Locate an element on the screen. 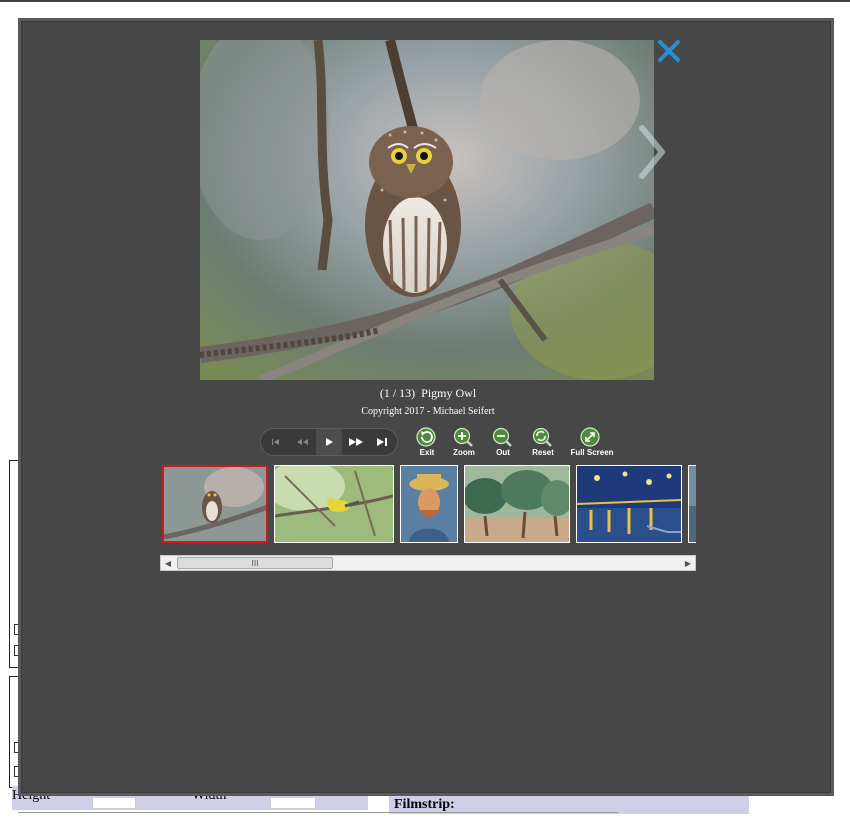 Image resolution: width=850 pixels, height=819 pixels. full-screen-button: Full Screen is located at coordinates (592, 444).